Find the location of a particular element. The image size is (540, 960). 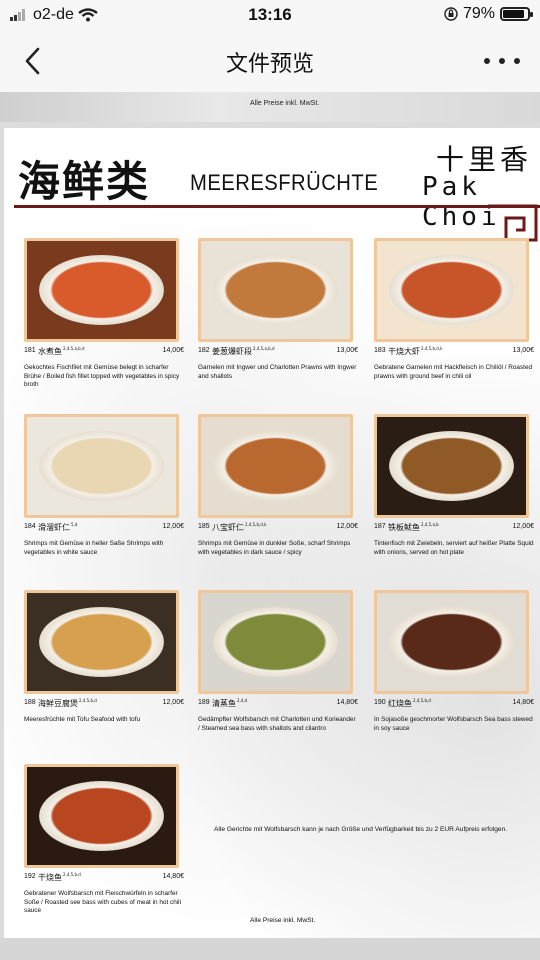

allergen-codes: 2,4,5,a,b is located at coordinates (430, 525).